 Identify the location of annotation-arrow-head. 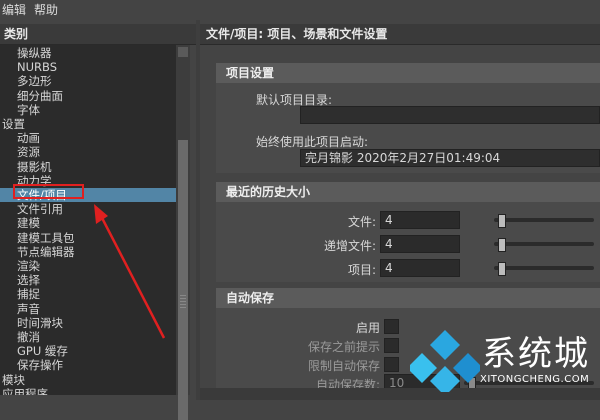
(101, 214).